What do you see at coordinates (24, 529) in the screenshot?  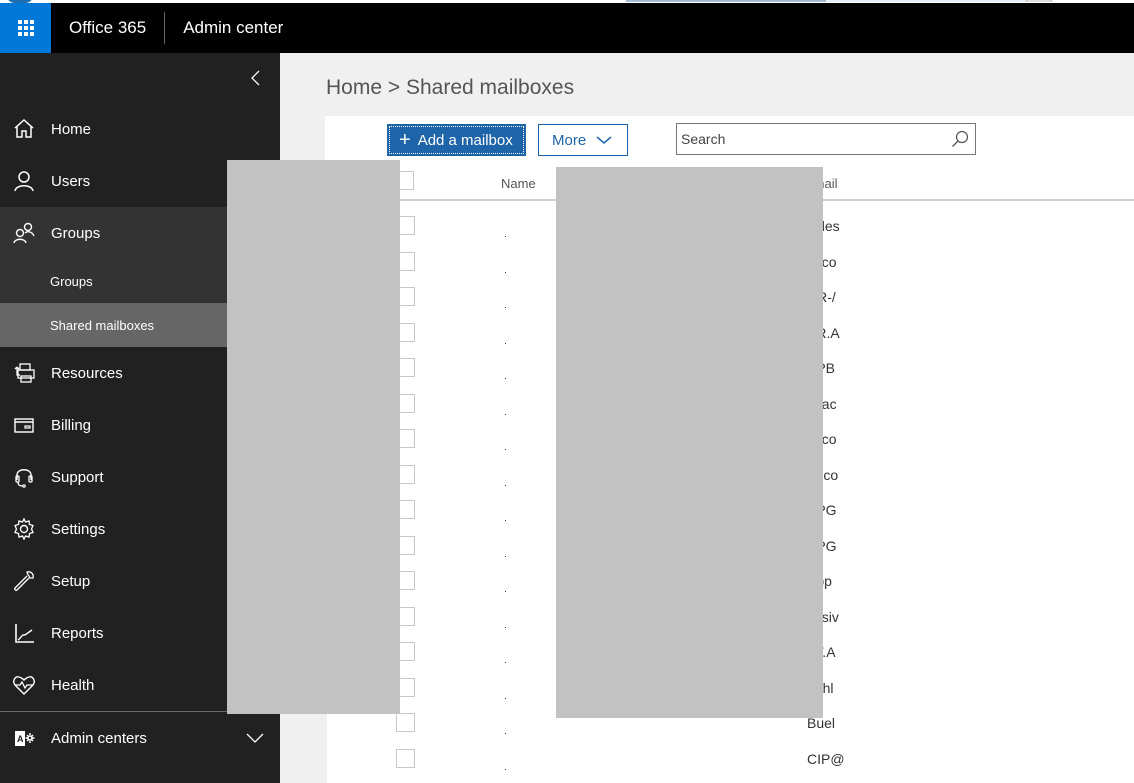 I see `gear-icon` at bounding box center [24, 529].